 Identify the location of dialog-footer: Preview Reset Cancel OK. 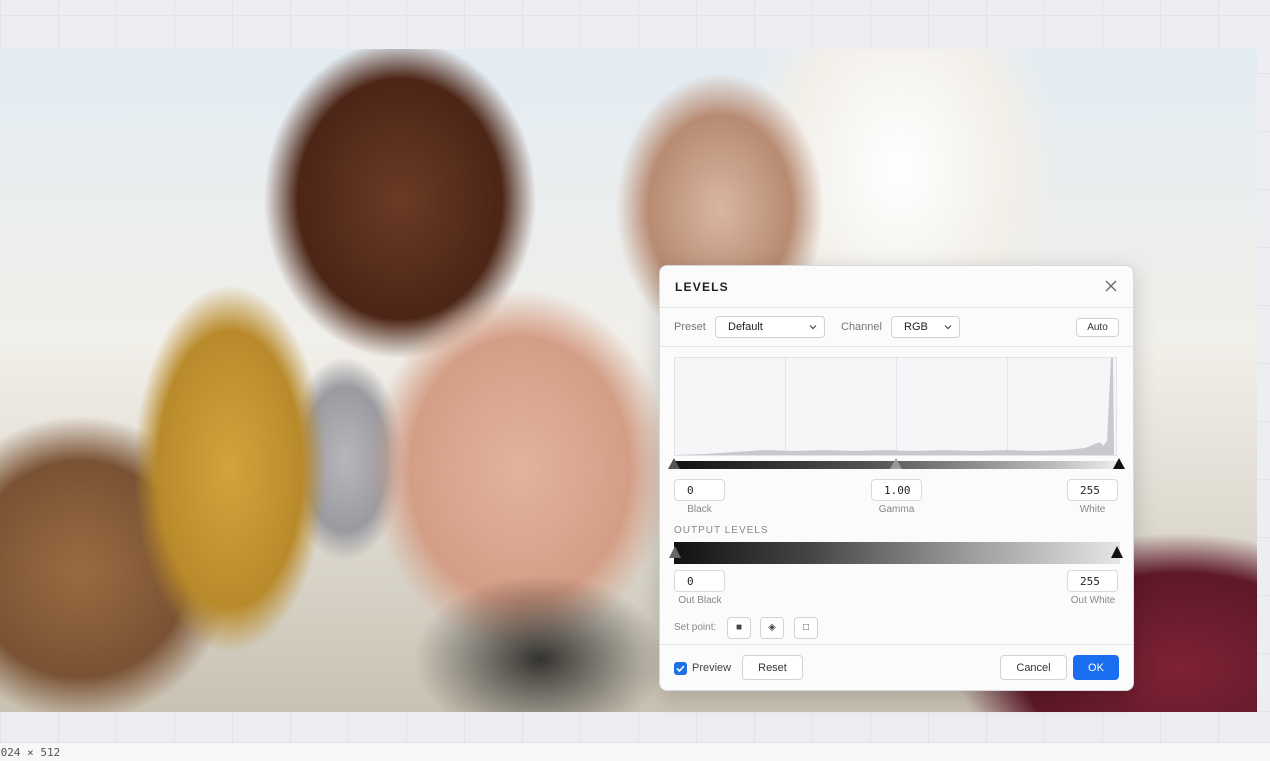
(896, 667).